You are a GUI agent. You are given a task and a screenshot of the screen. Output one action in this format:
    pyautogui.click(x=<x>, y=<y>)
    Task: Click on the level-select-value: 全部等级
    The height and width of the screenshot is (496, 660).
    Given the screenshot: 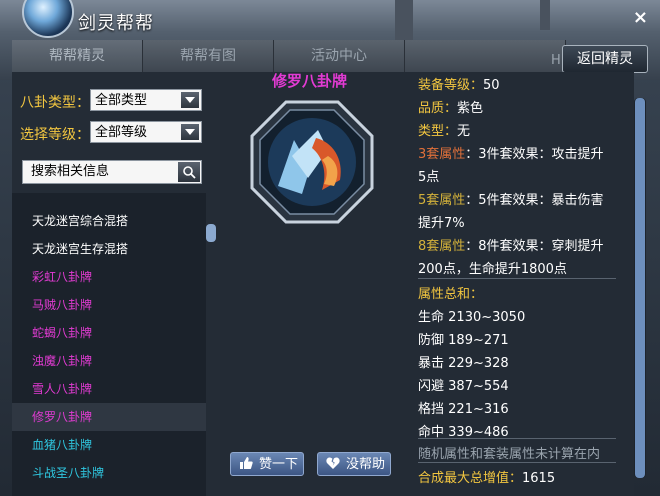 What is the action you would take?
    pyautogui.click(x=121, y=132)
    